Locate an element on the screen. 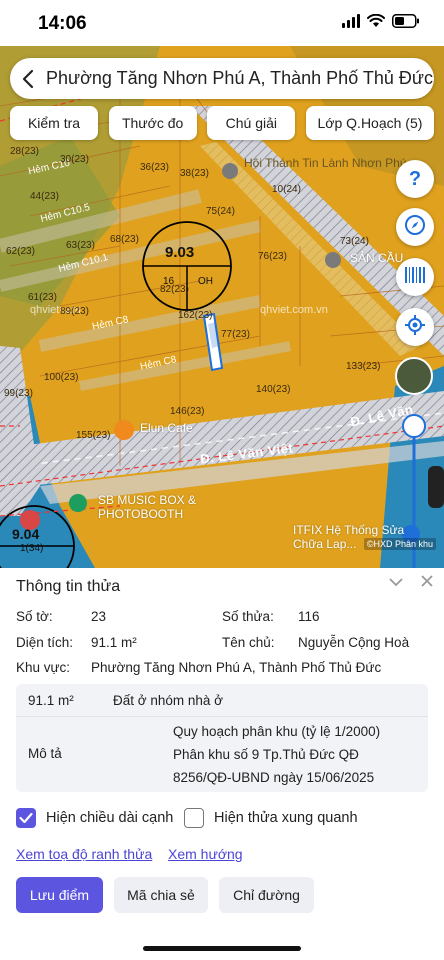 Image resolution: width=444 pixels, height=960 pixels. description-line-3: 8256/QĐ-UBND ngày 15/06/2025 is located at coordinates (274, 777).